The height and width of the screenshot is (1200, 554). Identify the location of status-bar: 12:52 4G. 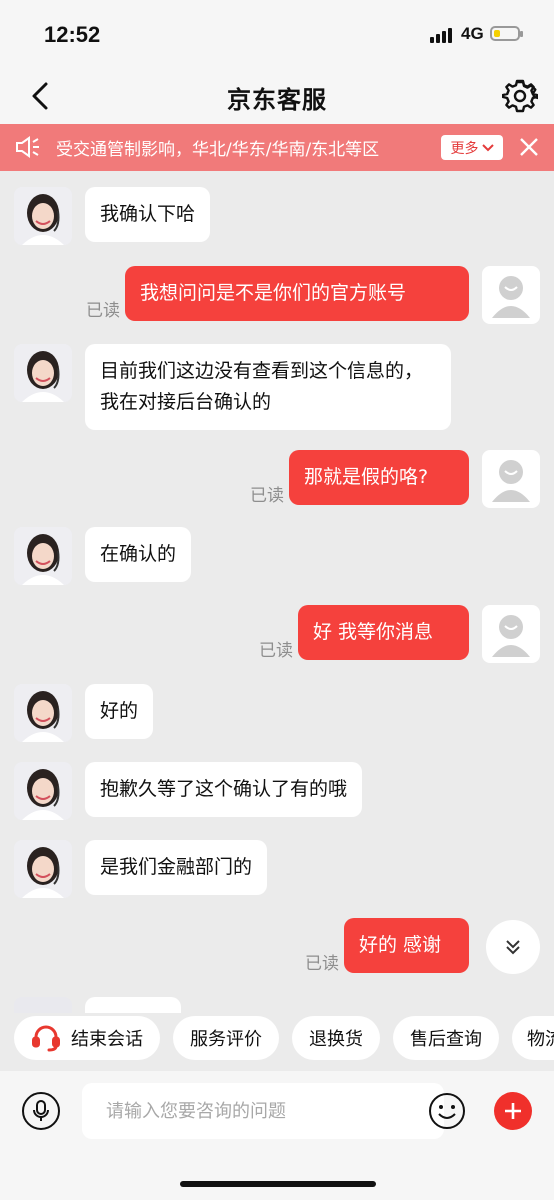
(277, 35).